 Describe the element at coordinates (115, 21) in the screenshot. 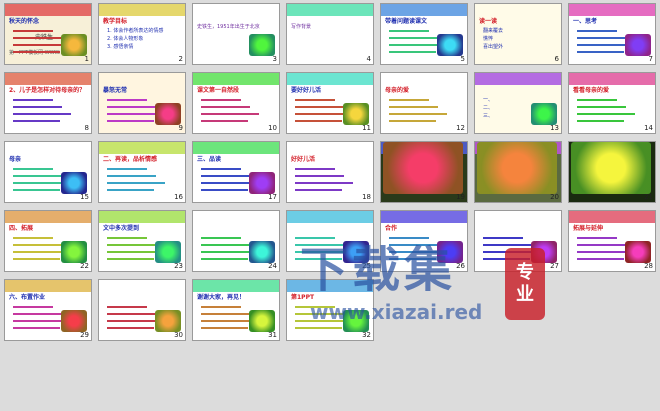

I see `slide-title: 教学目标` at that location.